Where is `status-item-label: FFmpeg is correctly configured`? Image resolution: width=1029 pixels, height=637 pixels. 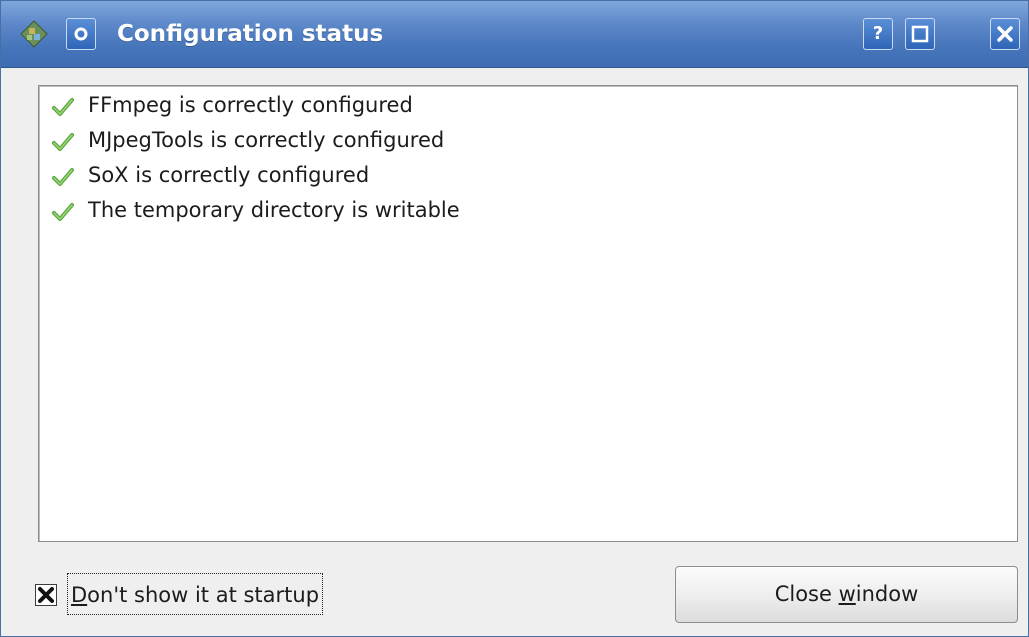
status-item-label: FFmpeg is correctly configured is located at coordinates (250, 105).